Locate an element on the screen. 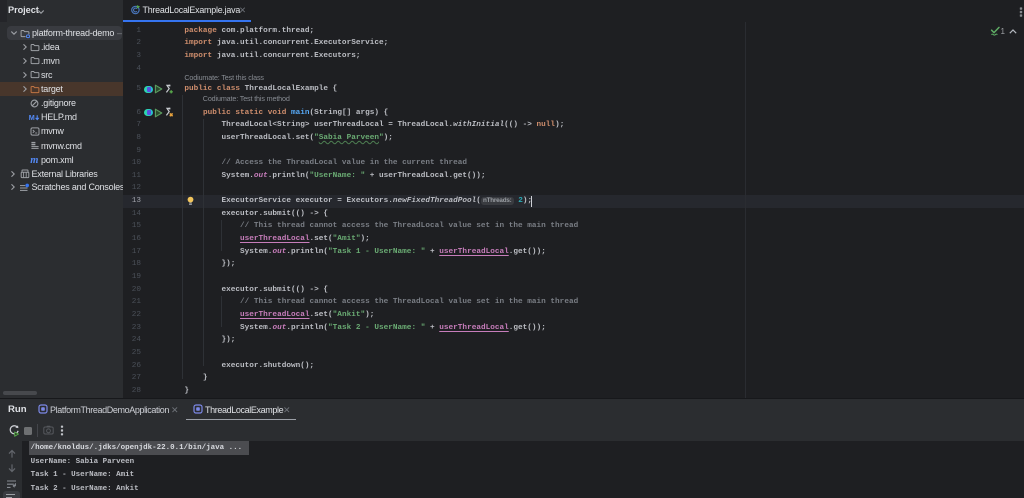  svg-text: m is located at coordinates (34, 160).